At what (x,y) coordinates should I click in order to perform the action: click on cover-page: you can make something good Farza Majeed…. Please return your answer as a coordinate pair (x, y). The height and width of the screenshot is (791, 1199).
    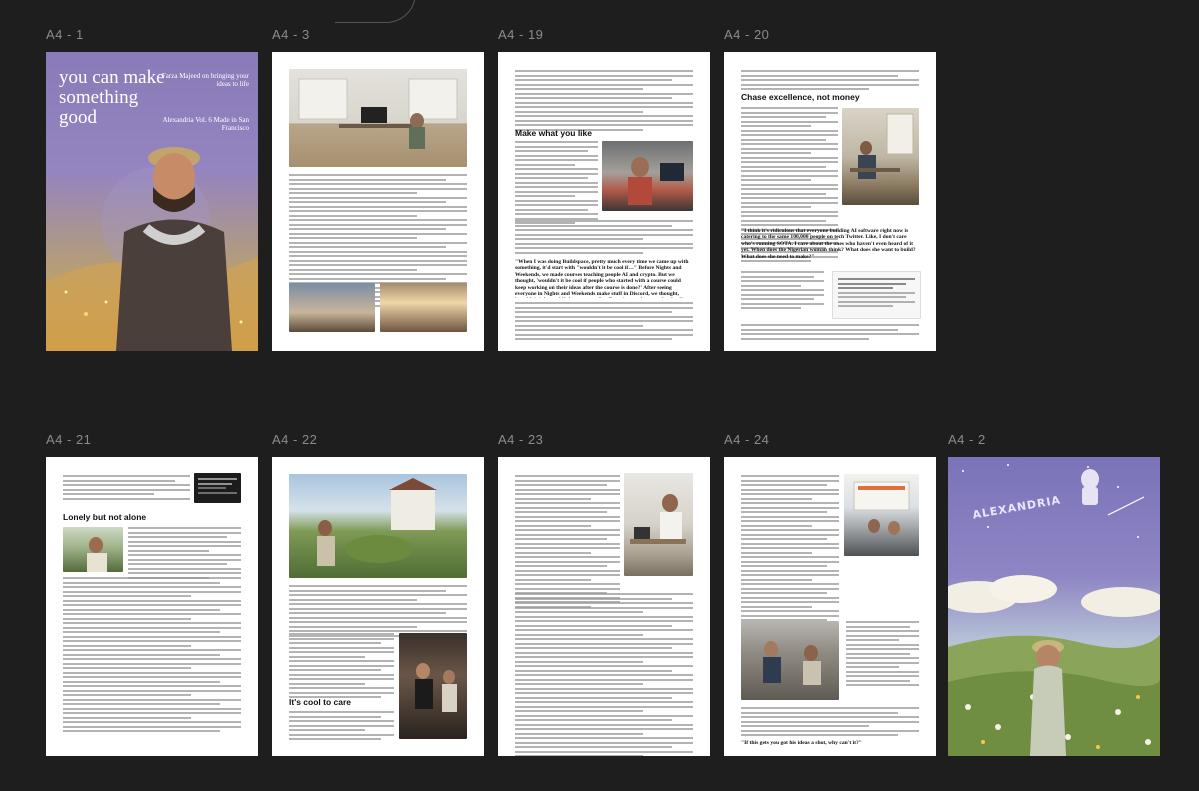
    Looking at the image, I should click on (152, 201).